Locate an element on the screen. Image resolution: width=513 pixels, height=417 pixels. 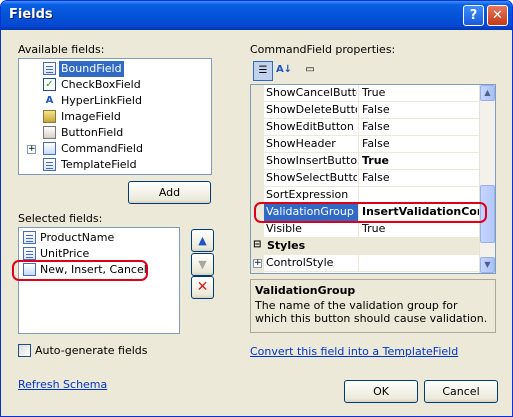
property-row: ShowHeader False is located at coordinates (372, 144).